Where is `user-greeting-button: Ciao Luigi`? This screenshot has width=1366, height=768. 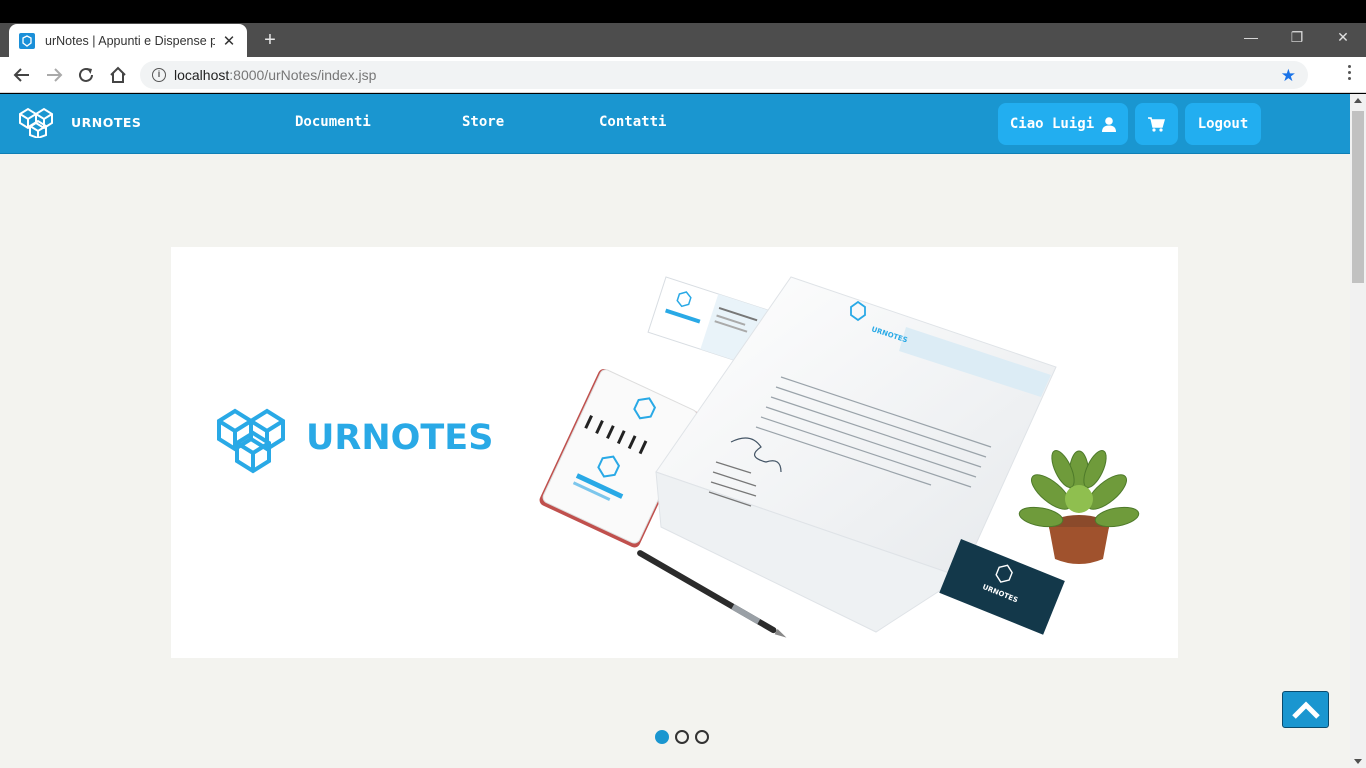
user-greeting-button: Ciao Luigi is located at coordinates (1063, 124).